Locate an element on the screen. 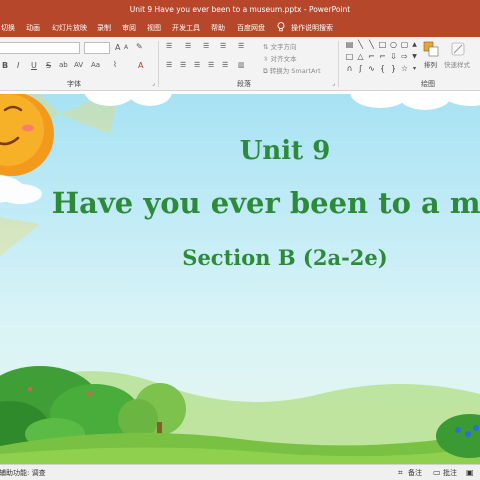  arrange-icon is located at coordinates (431, 49).